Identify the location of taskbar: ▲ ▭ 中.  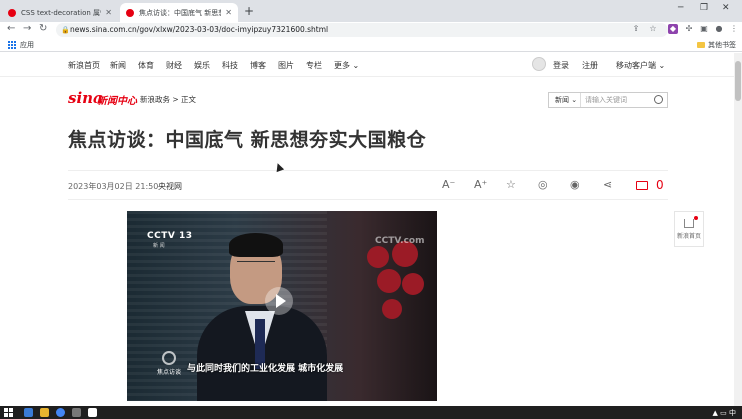
(371, 412).